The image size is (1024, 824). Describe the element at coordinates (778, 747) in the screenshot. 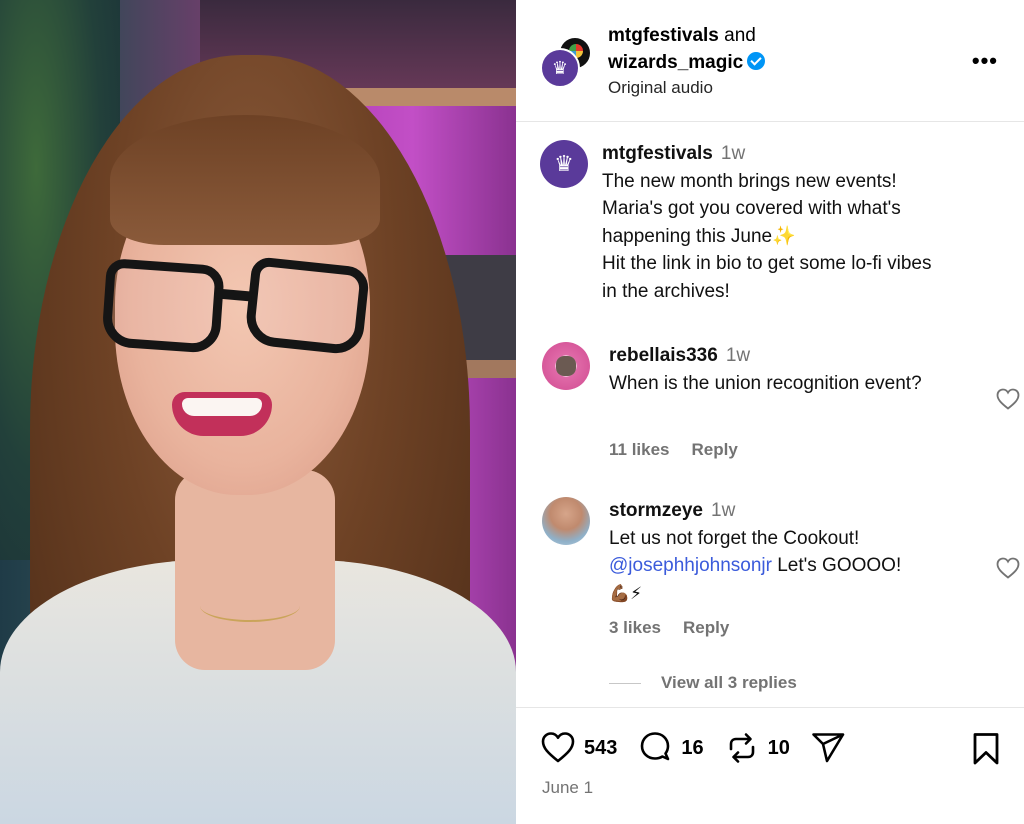

I see `repost-count: 10` at that location.